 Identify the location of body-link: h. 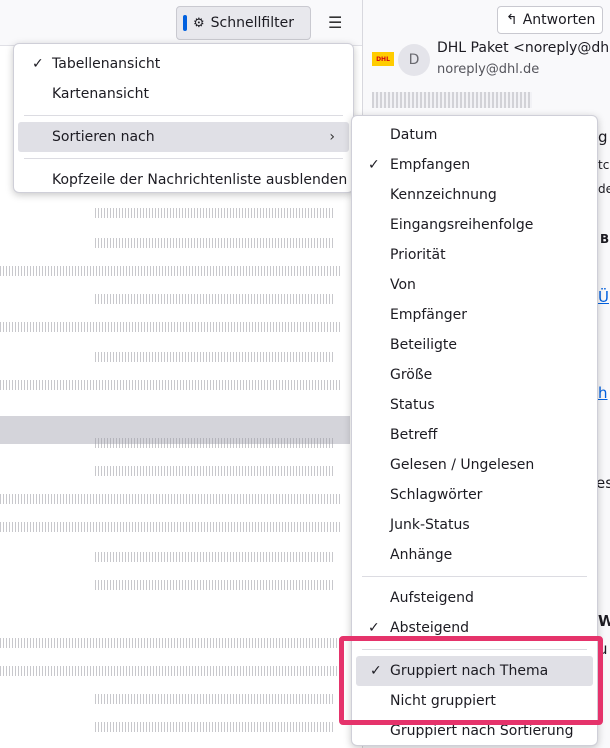
(603, 393).